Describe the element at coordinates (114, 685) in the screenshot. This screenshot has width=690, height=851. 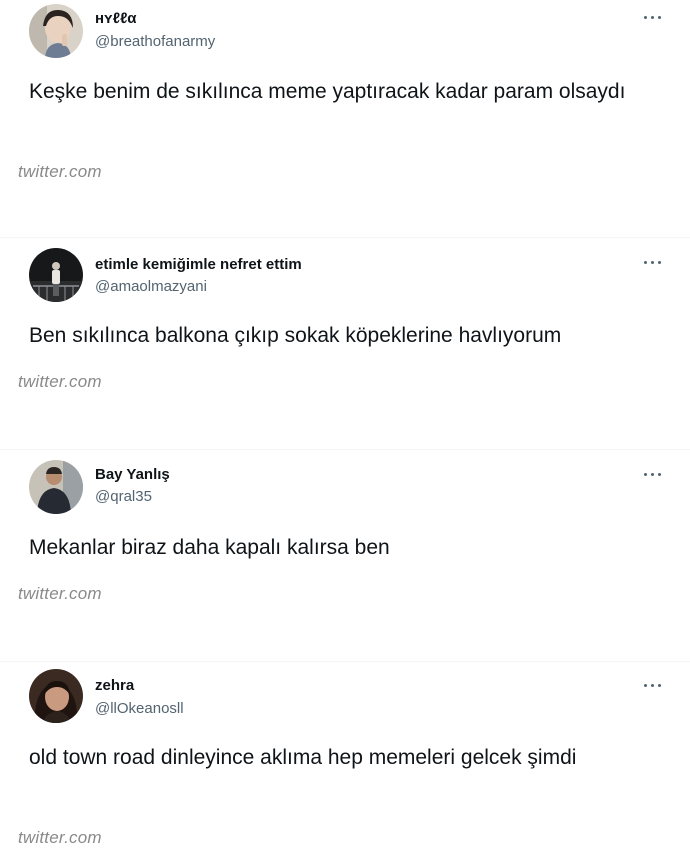
I see `display-name: zehra` at that location.